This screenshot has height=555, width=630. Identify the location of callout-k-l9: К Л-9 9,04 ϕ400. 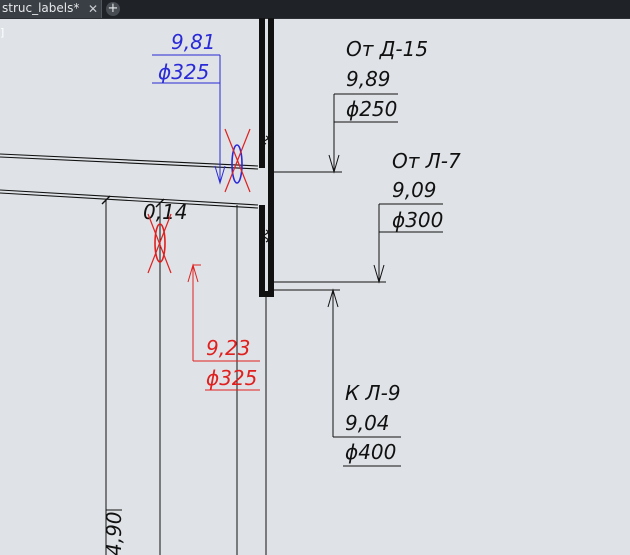
(364, 377).